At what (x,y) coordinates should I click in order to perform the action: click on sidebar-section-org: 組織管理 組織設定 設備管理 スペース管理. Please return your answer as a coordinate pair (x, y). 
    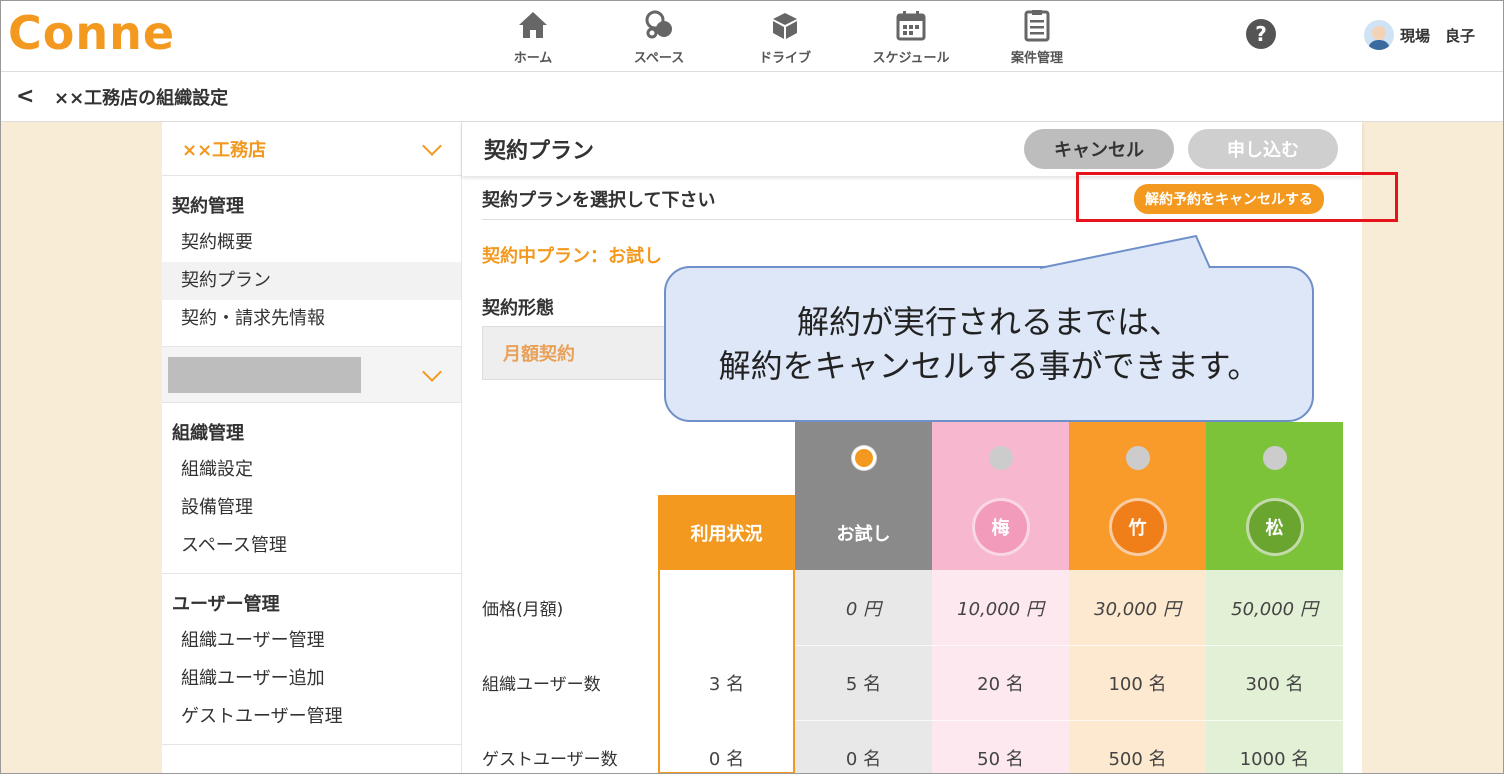
    Looking at the image, I should click on (311, 488).